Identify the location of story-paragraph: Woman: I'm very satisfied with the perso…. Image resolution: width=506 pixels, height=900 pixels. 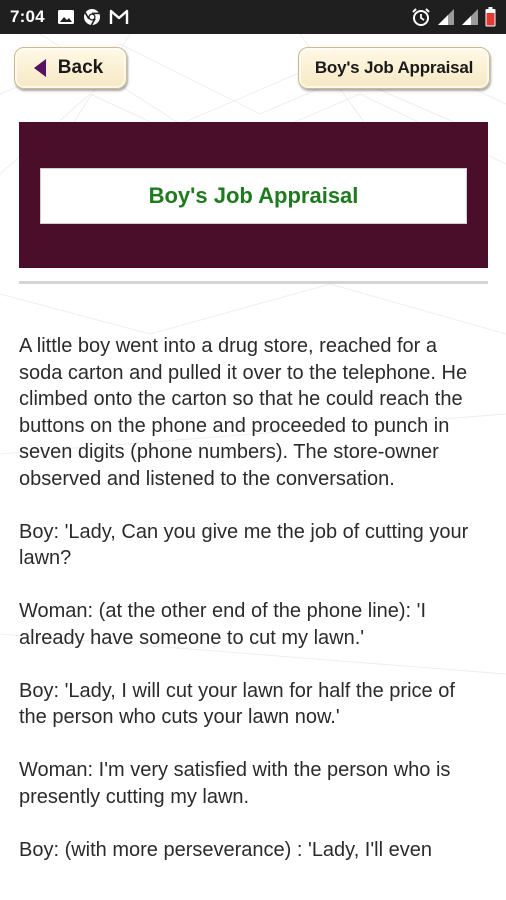
(235, 783).